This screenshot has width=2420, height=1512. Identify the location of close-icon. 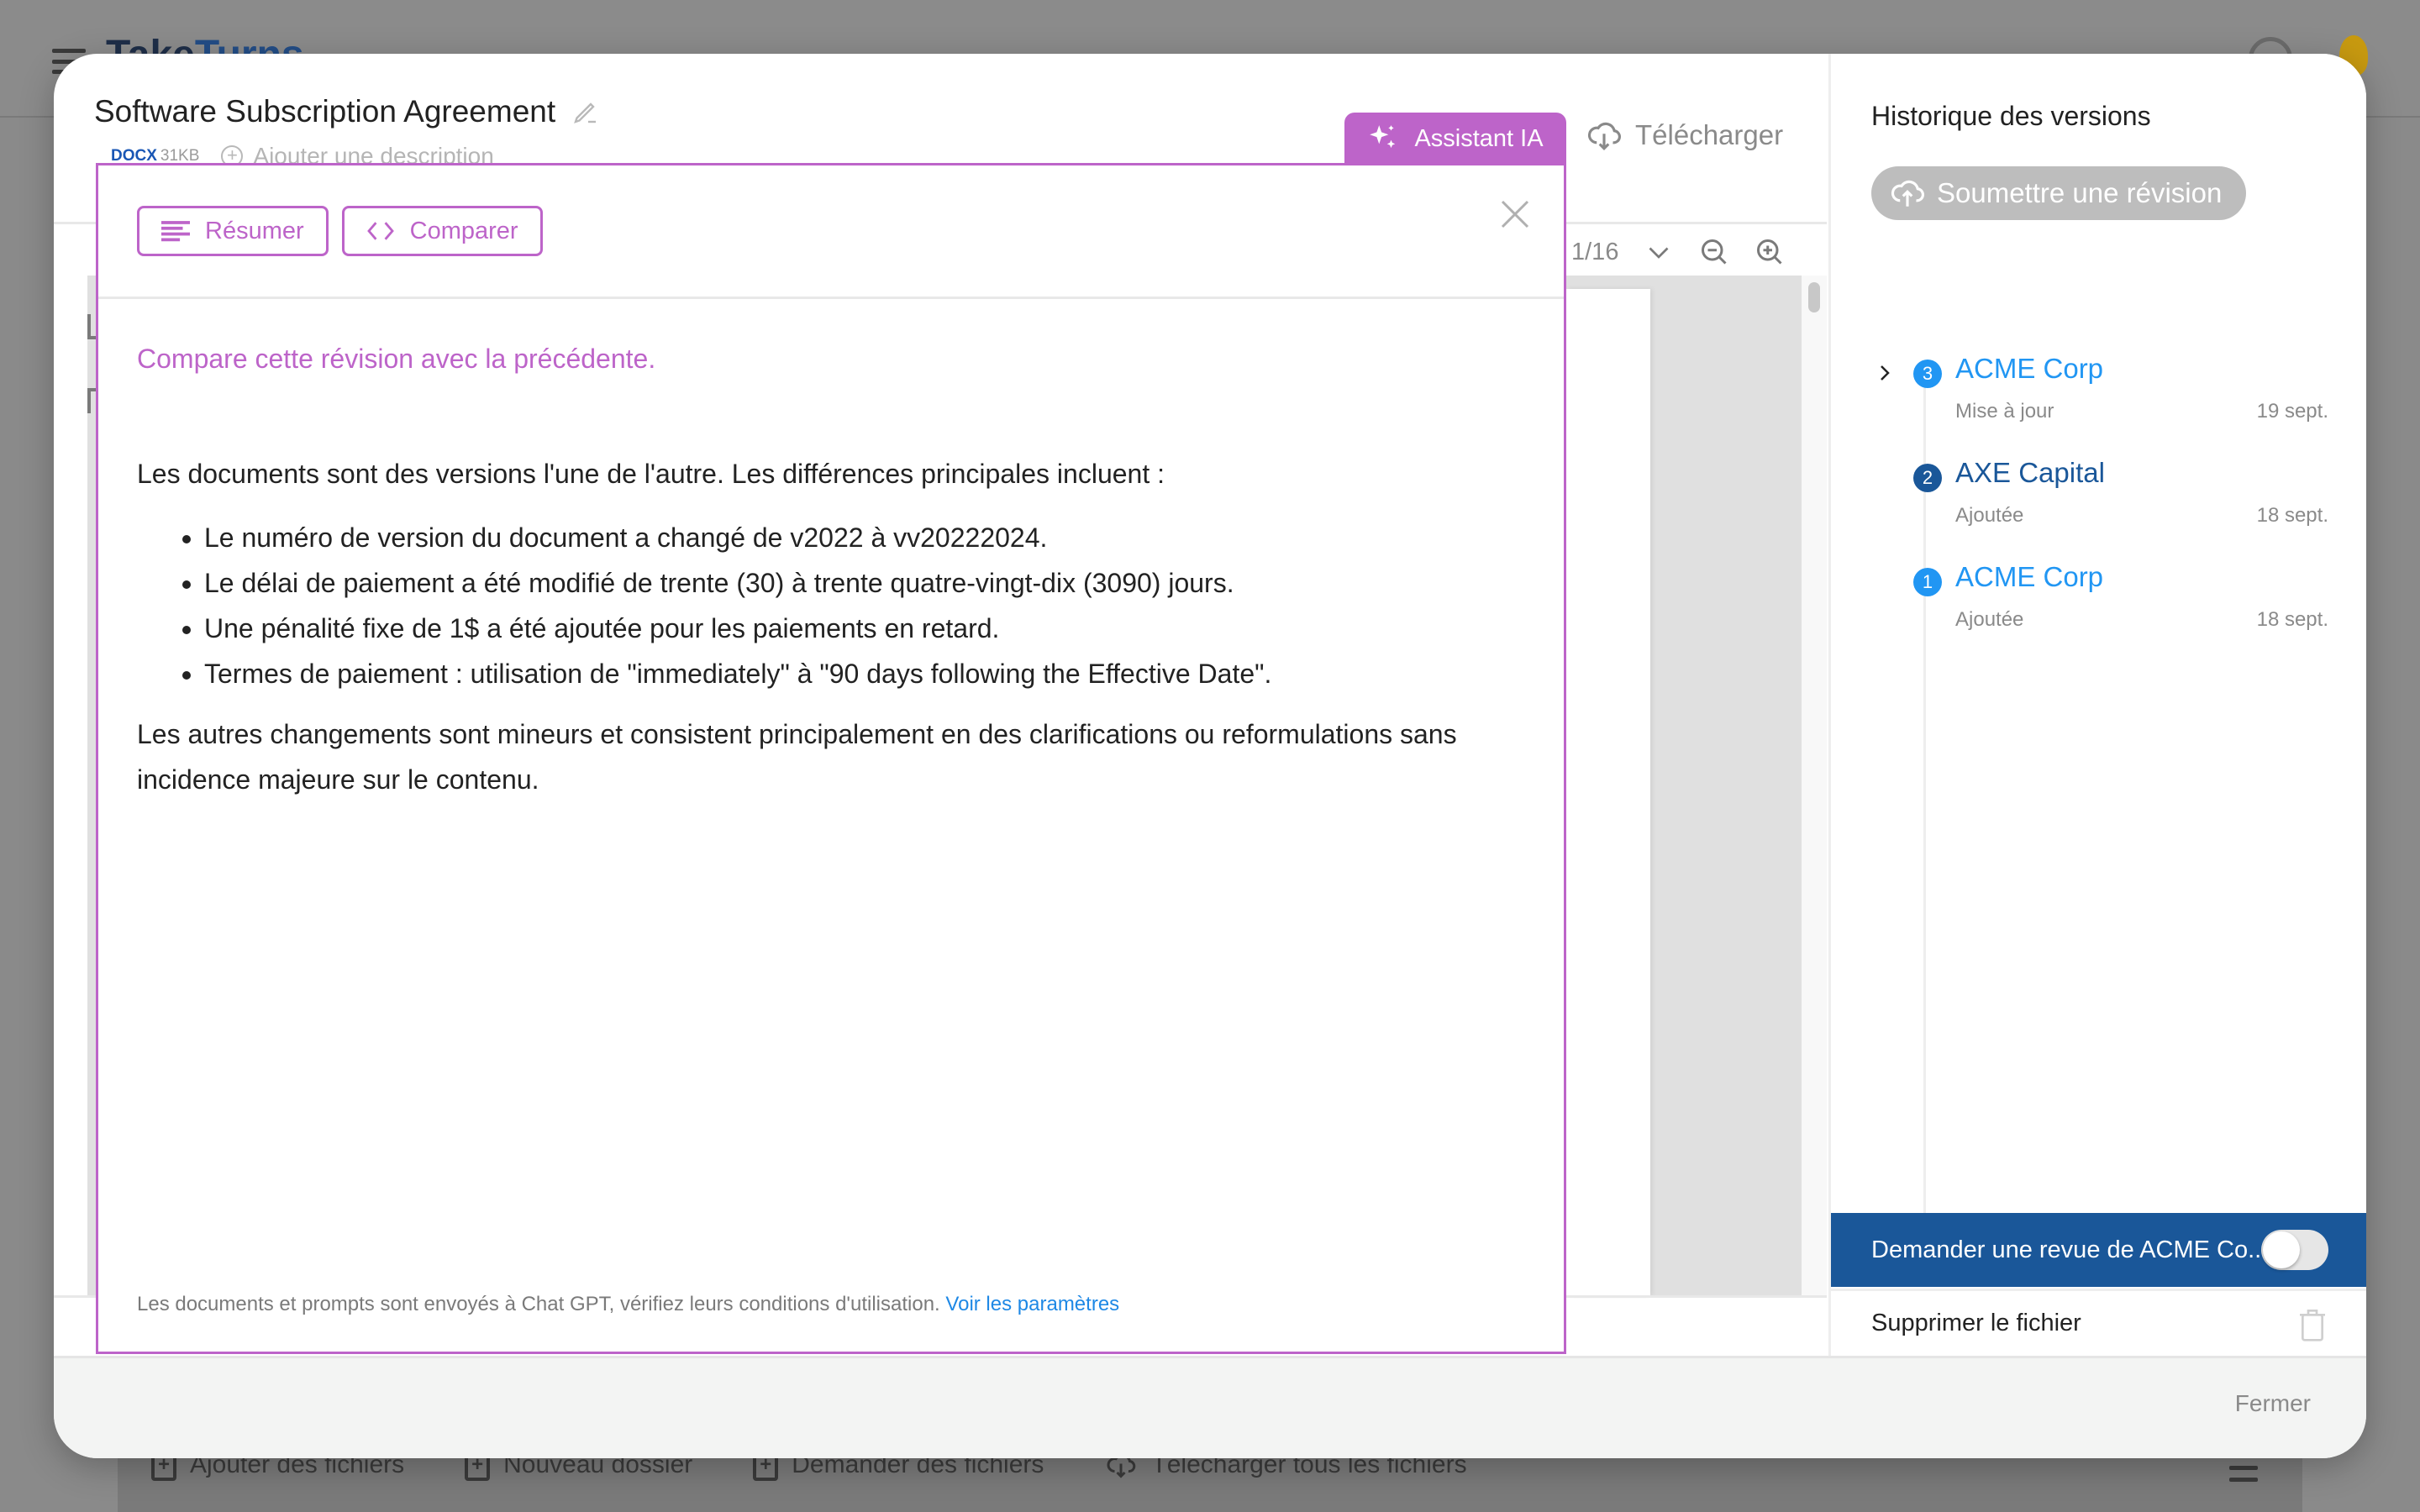
(1515, 214).